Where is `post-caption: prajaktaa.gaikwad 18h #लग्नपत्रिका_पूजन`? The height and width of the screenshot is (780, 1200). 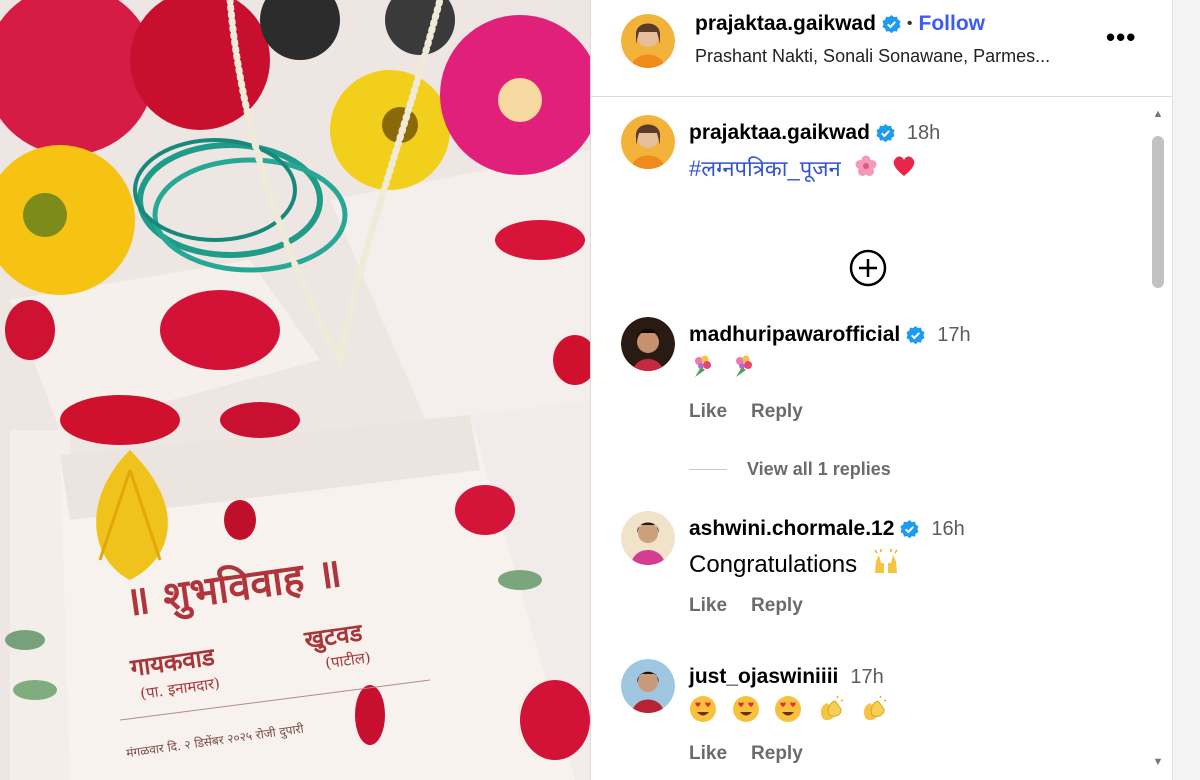
post-caption: prajaktaa.gaikwad 18h #लग्नपत्रिका_पूजन is located at coordinates (871, 215).